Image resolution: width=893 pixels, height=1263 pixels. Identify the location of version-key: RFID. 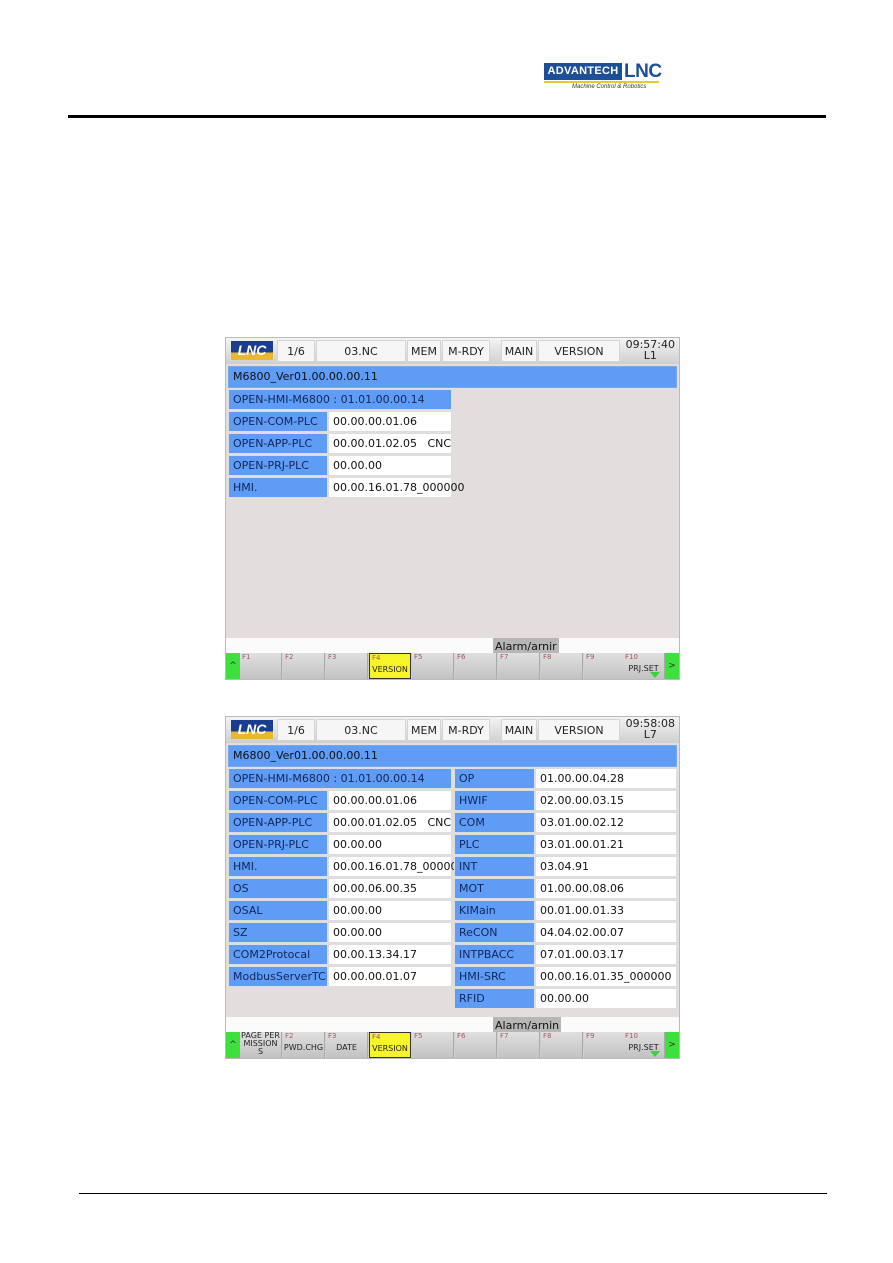
(494, 998).